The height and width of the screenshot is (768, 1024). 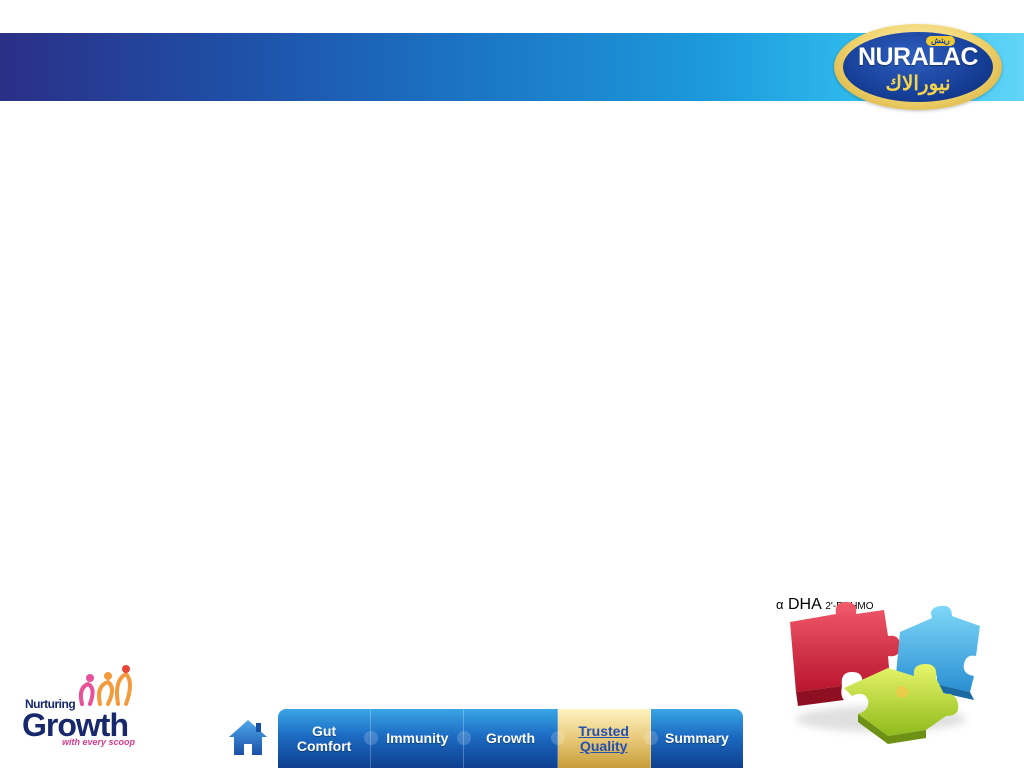 I want to click on tab-label: Summary, so click(x=697, y=738).